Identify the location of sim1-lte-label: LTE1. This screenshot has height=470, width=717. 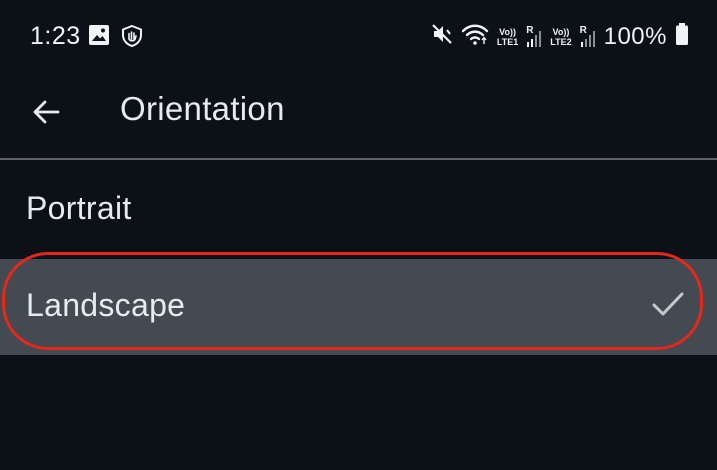
(507, 41).